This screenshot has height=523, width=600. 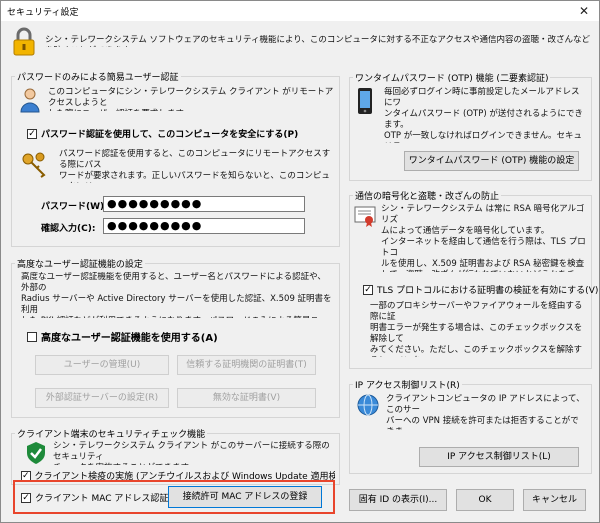 What do you see at coordinates (246, 365) in the screenshot?
I see `trusted-ca-button: 信頼する証明機関の証明書(T)` at bounding box center [246, 365].